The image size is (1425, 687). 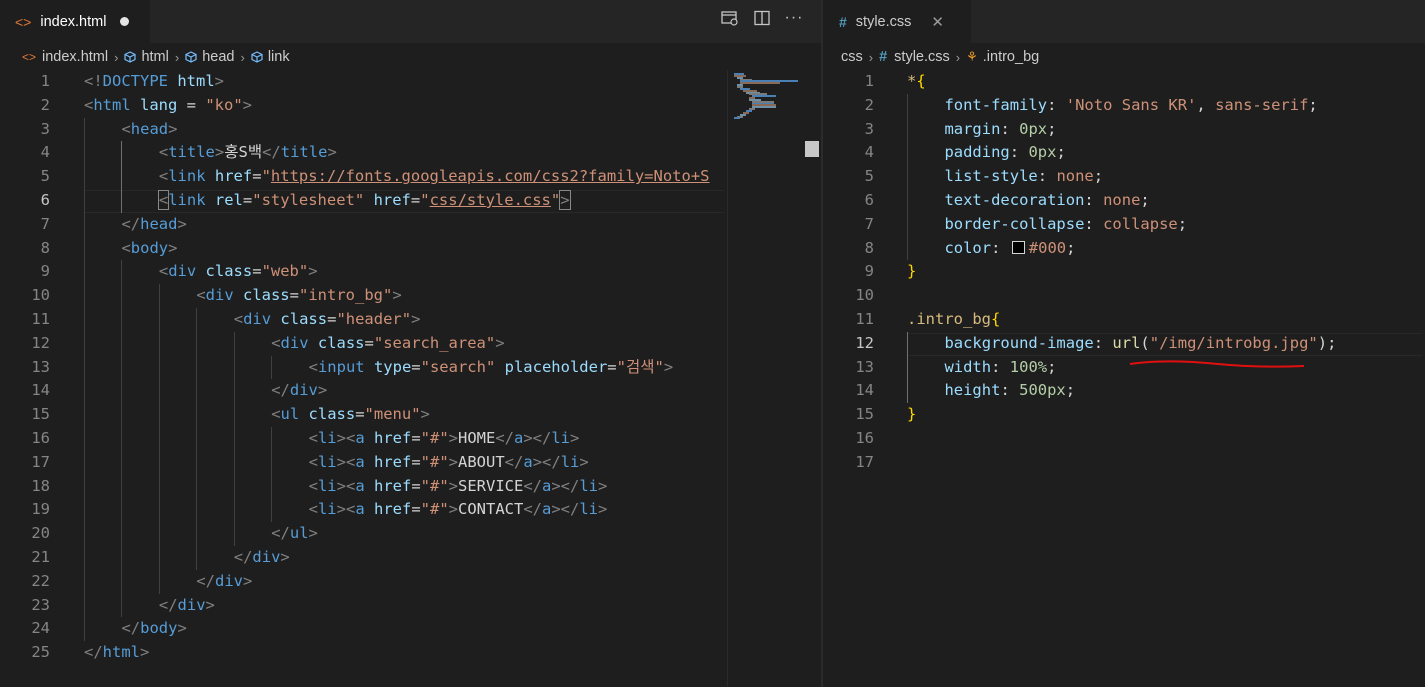 I want to click on line-number: 17, so click(x=864, y=461).